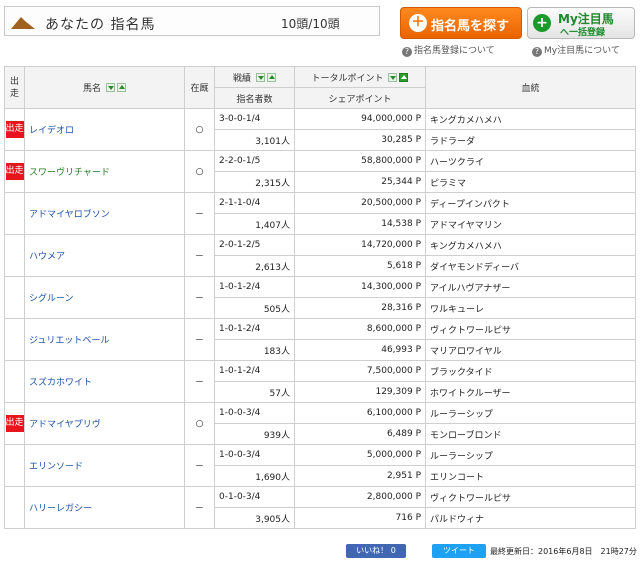 Image resolution: width=640 pixels, height=575 pixels. What do you see at coordinates (530, 371) in the screenshot?
I see `sire-cell: ブラックタイド` at bounding box center [530, 371].